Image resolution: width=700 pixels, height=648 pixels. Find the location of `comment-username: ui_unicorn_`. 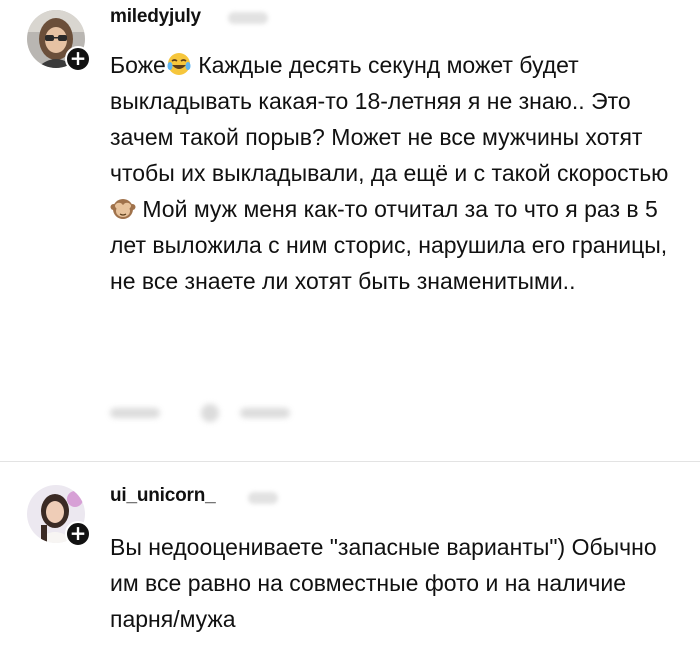

comment-username: ui_unicorn_ is located at coordinates (163, 496).